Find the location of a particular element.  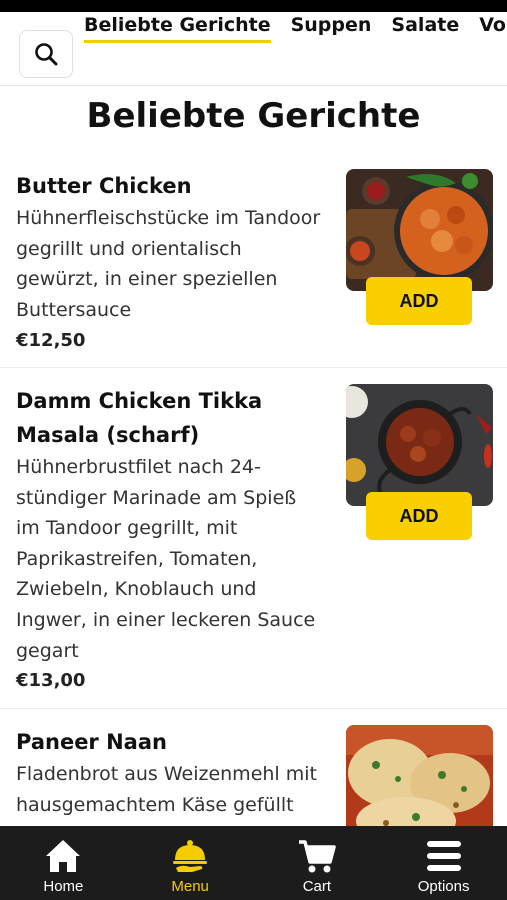

tab-vorspeisen: Vorsp is located at coordinates (493, 25).